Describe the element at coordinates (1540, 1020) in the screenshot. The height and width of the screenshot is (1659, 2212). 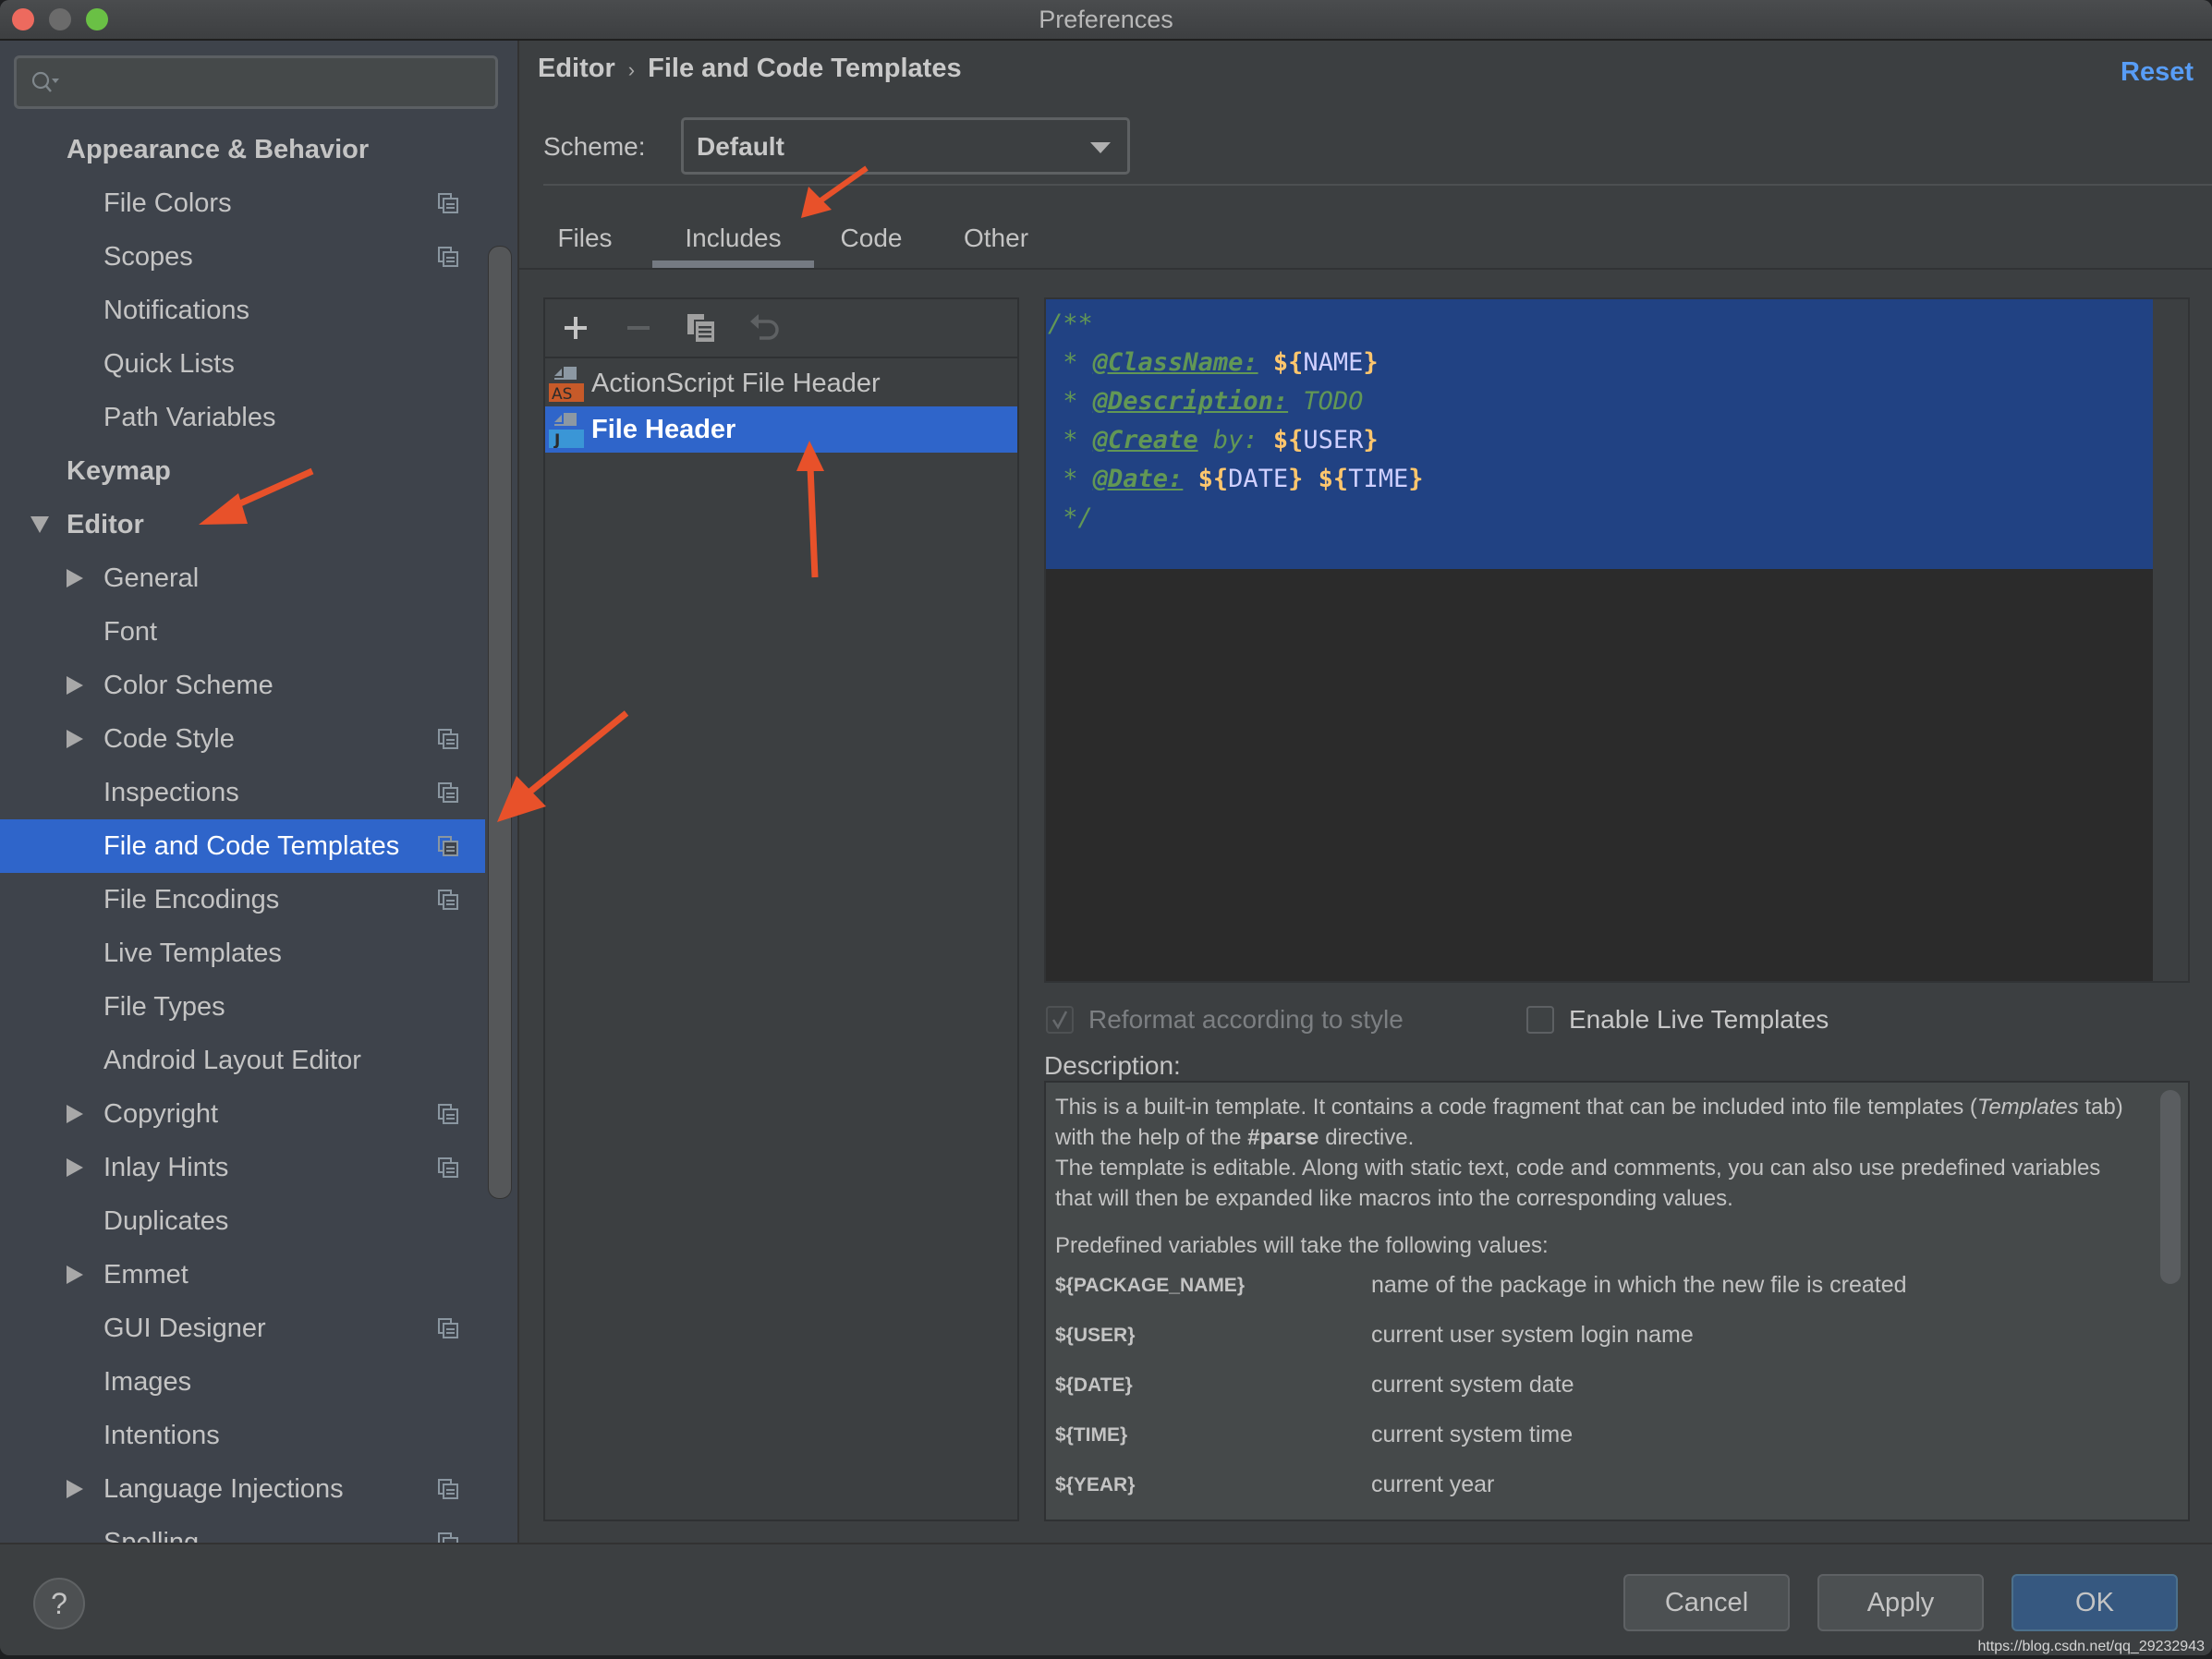
I see `live-templates-checkbox` at that location.